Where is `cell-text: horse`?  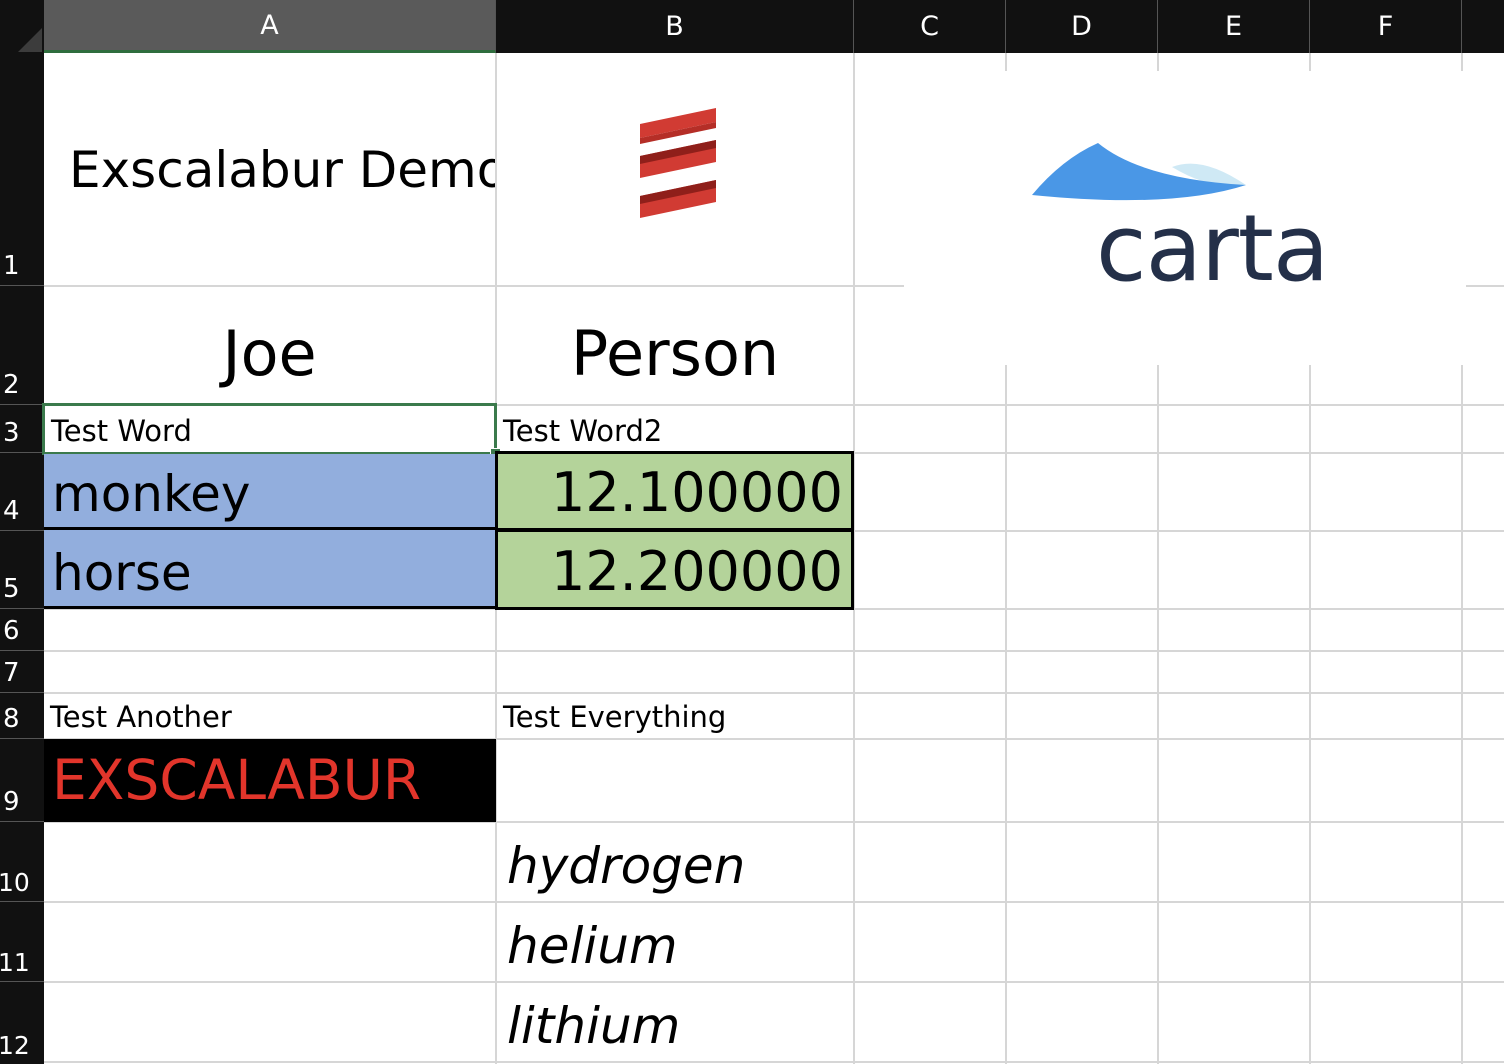
cell-text: horse is located at coordinates (122, 573).